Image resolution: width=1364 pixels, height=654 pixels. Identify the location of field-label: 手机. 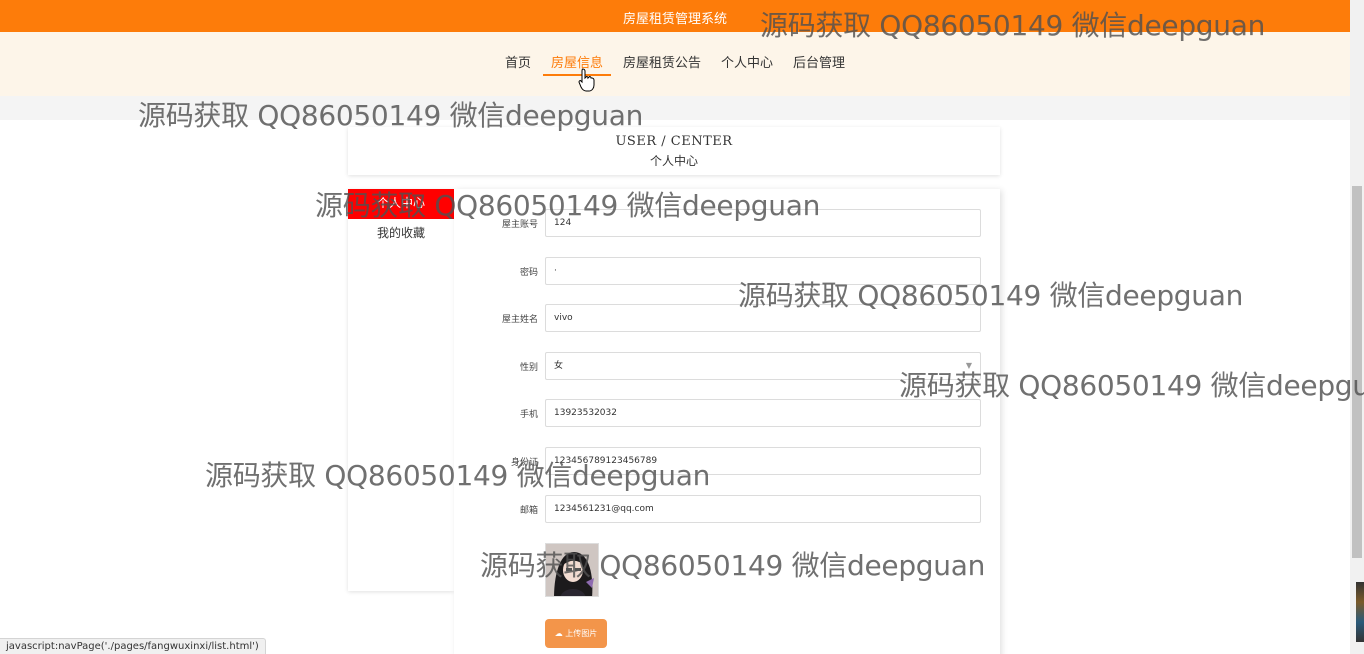
(528, 415).